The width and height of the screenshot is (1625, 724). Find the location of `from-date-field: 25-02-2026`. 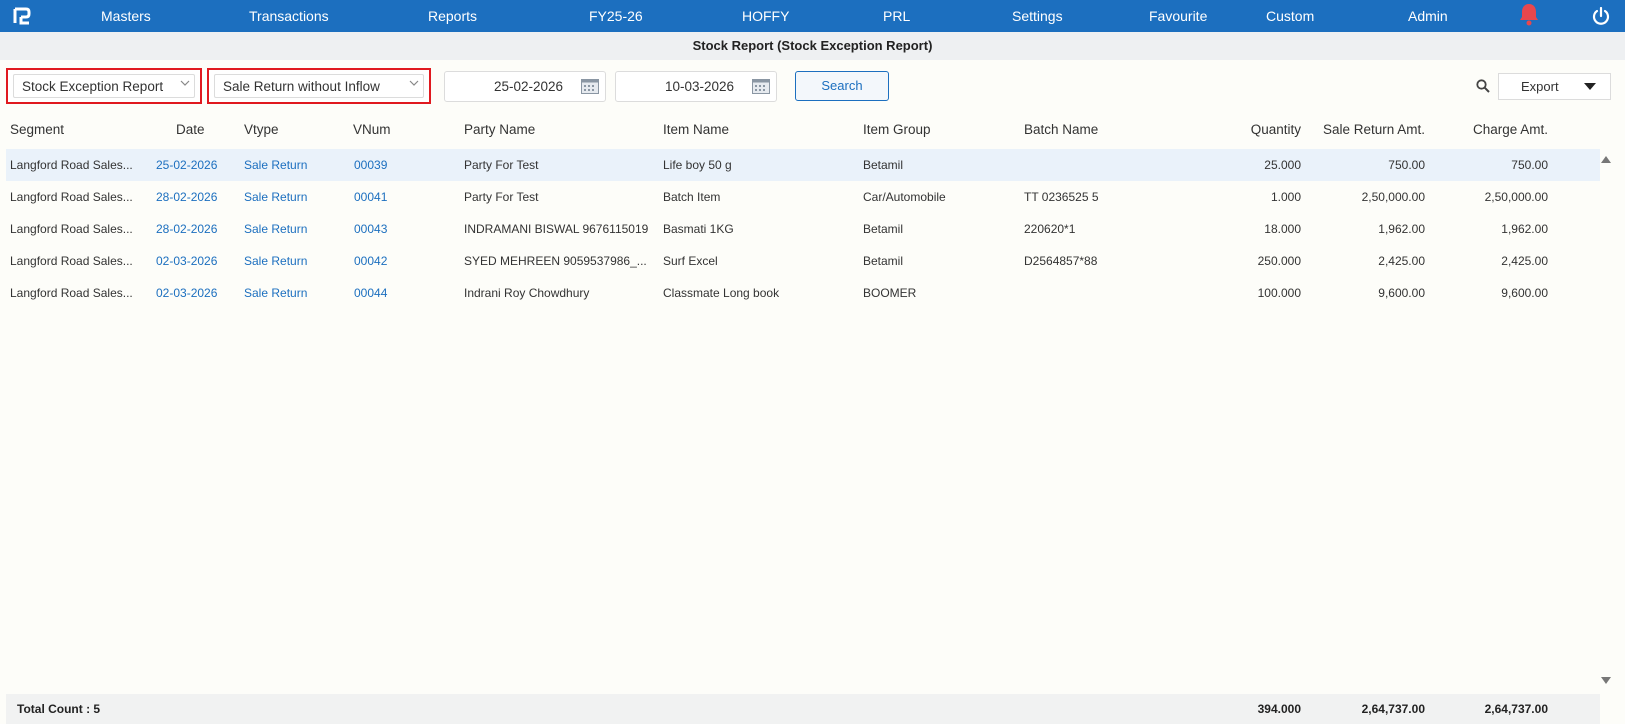

from-date-field: 25-02-2026 is located at coordinates (525, 86).